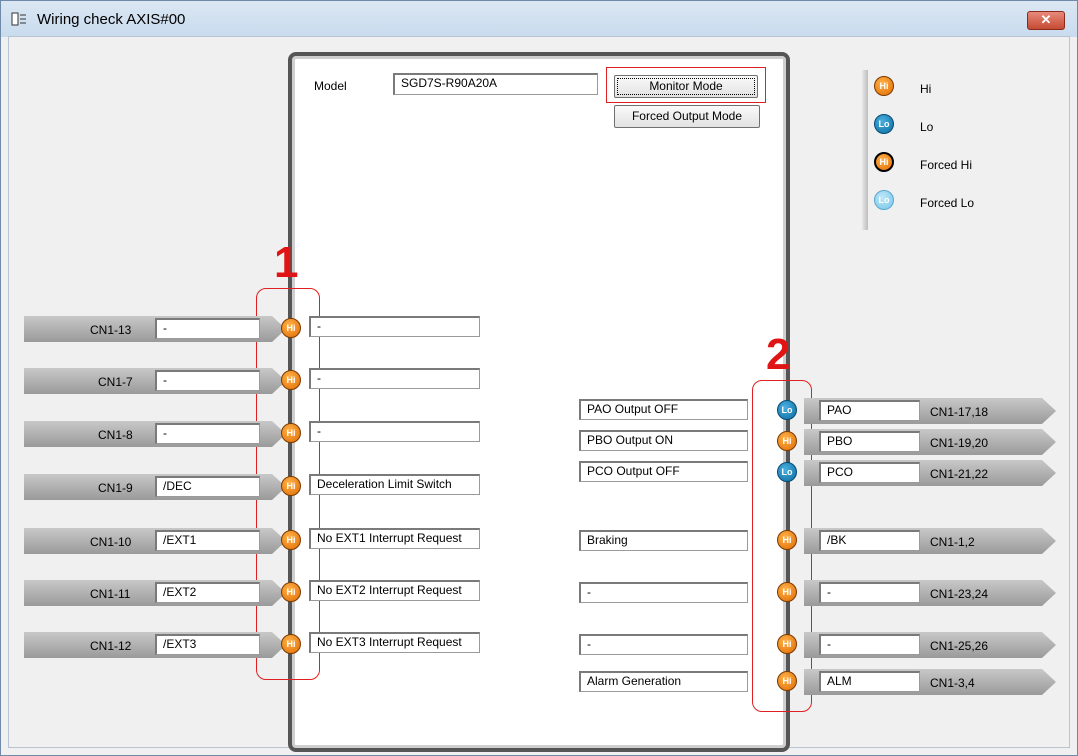  What do you see at coordinates (869, 681) in the screenshot?
I see `output-signal-field: ALM` at bounding box center [869, 681].